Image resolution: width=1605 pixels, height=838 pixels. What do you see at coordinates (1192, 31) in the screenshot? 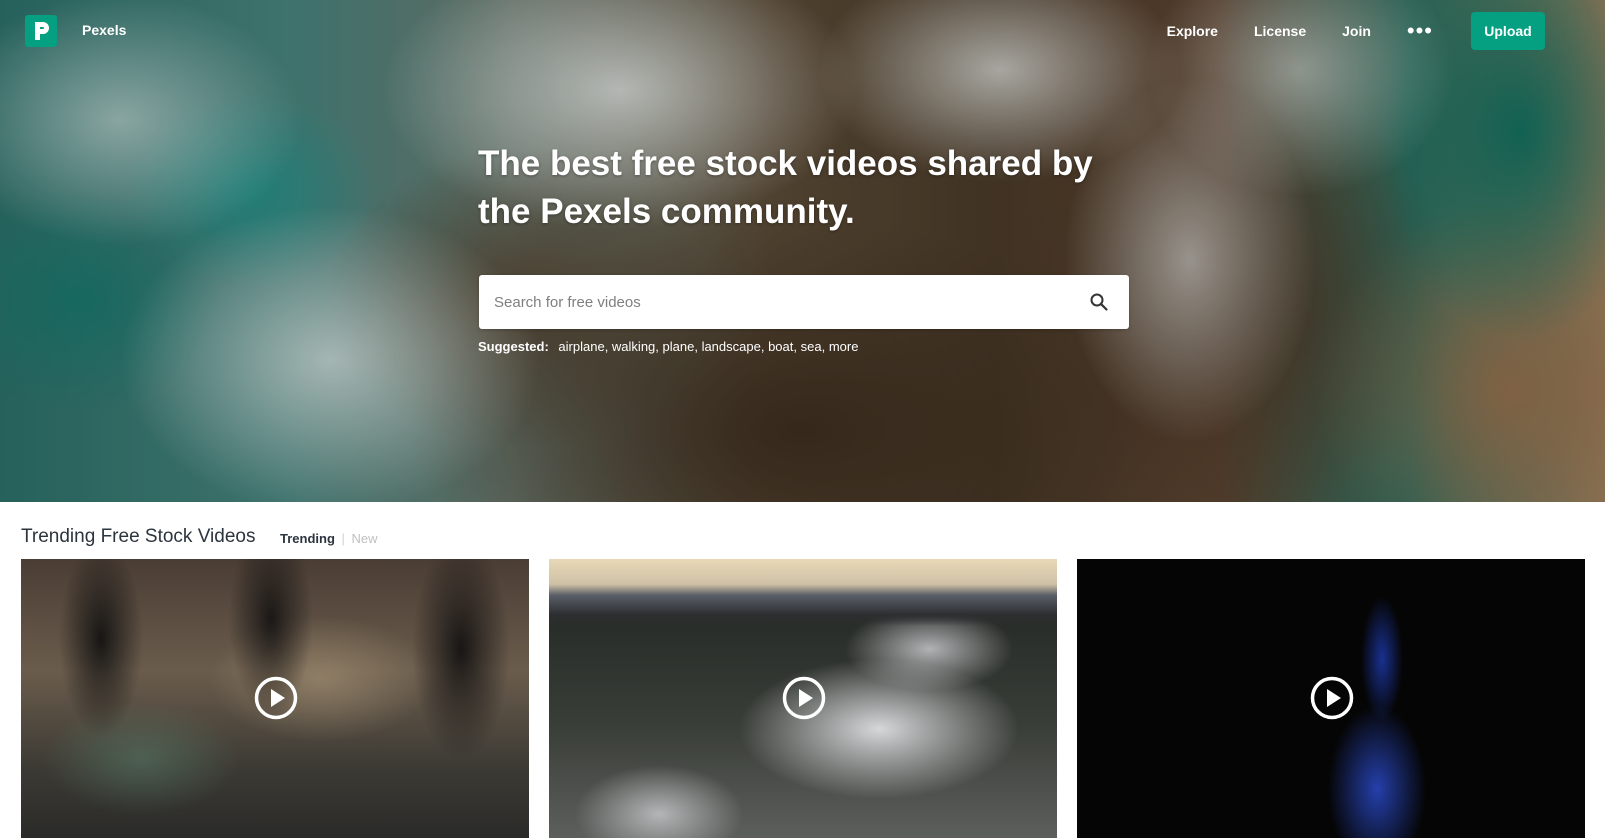
I see `nav-explore: Explore` at bounding box center [1192, 31].